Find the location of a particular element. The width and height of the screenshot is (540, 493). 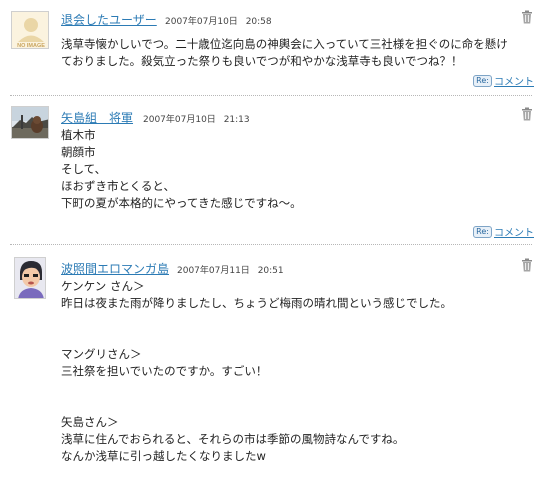

comment-line: 植木市 is located at coordinates (78, 135).